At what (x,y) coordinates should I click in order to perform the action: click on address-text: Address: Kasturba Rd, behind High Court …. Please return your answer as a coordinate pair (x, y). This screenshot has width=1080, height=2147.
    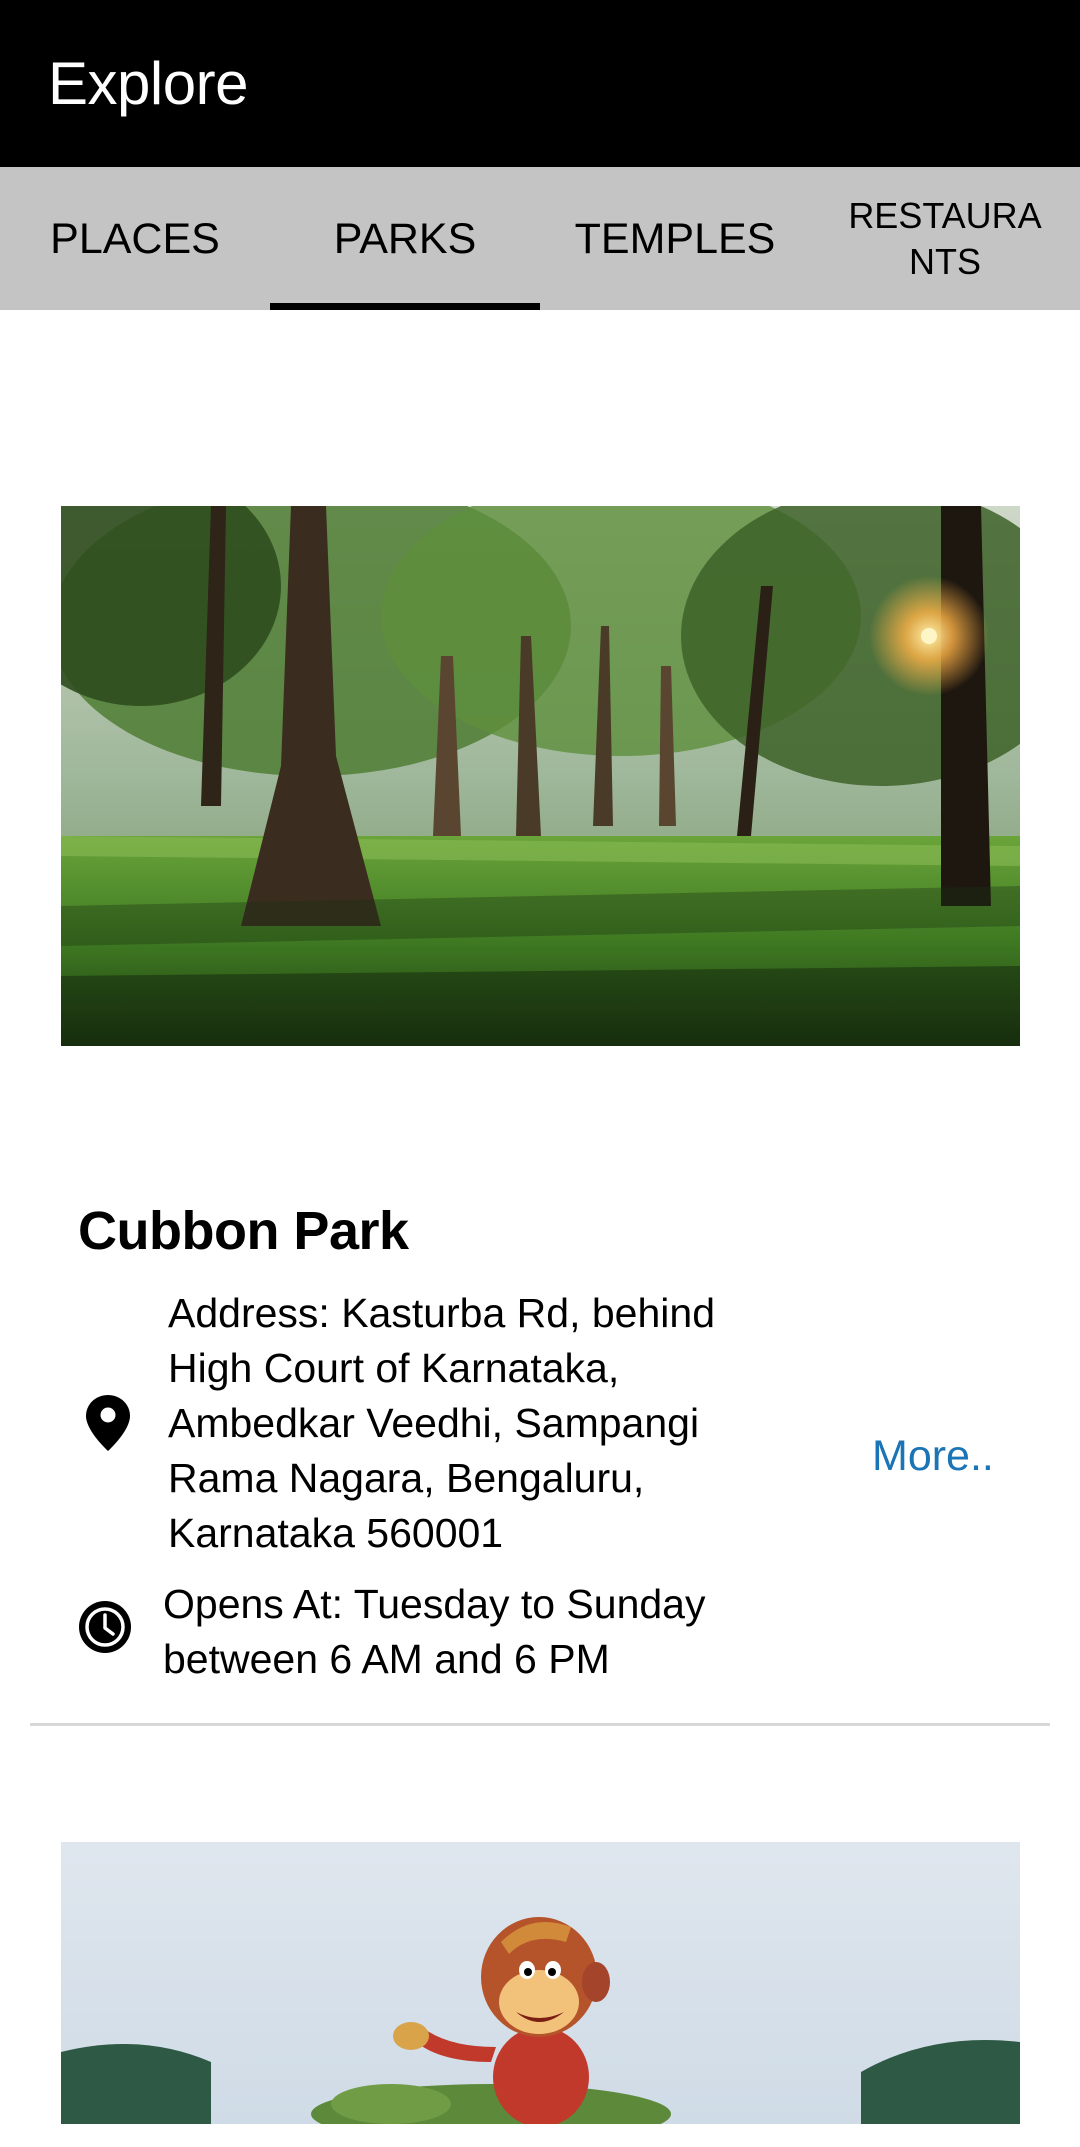
    Looking at the image, I should click on (441, 1423).